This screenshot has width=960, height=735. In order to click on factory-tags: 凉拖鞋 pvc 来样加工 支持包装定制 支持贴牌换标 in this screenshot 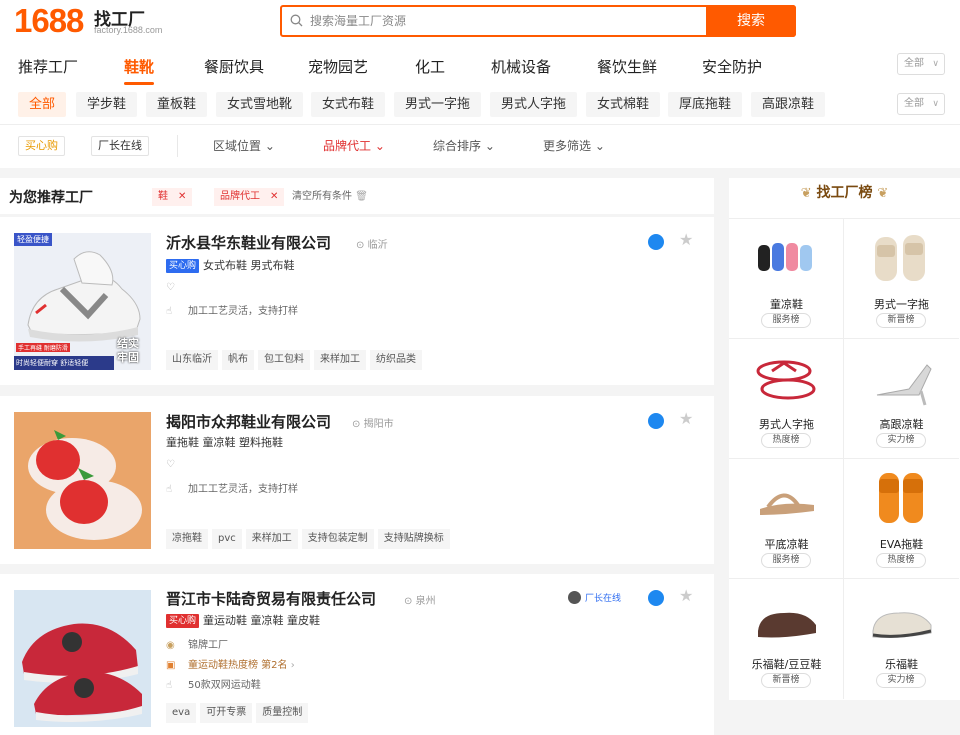, I will do `click(310, 537)`.